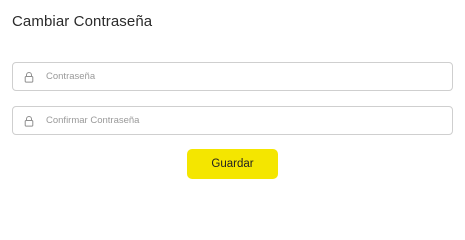  What do you see at coordinates (82, 21) in the screenshot?
I see `page-title: Cambiar Contraseña` at bounding box center [82, 21].